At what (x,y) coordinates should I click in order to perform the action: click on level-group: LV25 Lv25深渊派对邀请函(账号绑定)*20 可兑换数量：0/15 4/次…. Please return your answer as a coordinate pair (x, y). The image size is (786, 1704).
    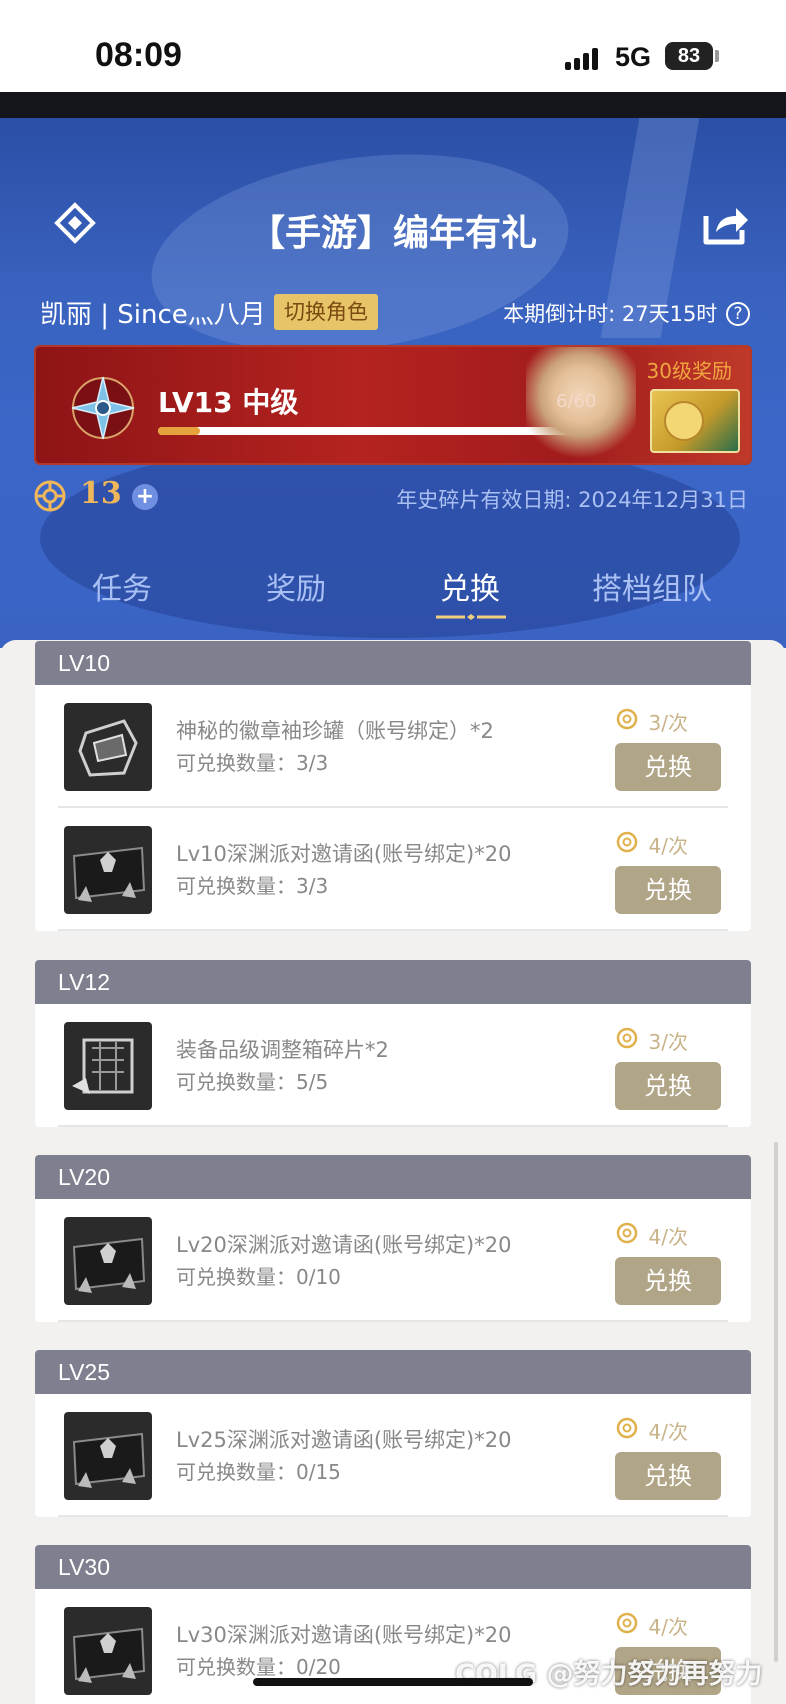
    Looking at the image, I should click on (393, 1433).